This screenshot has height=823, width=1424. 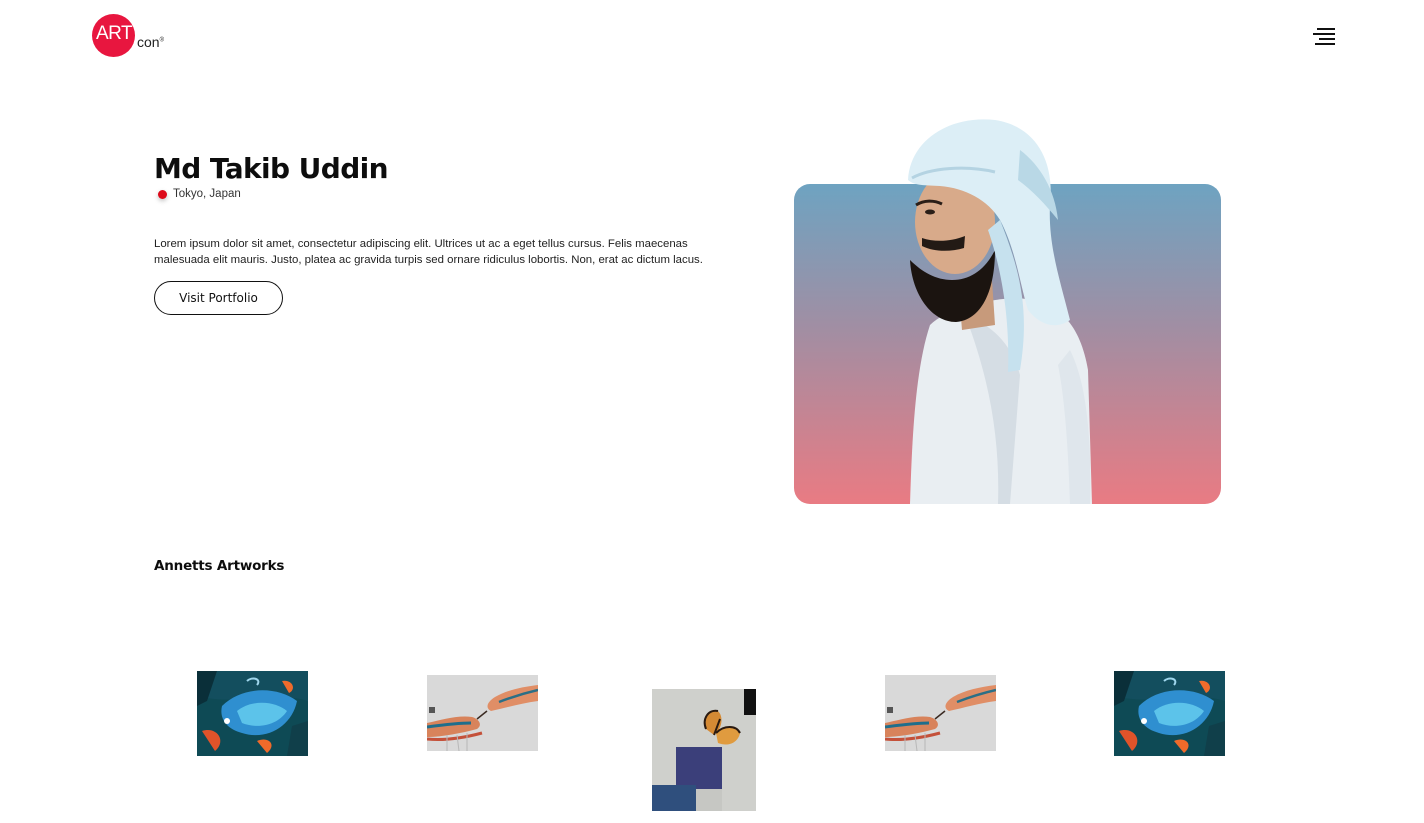 I want to click on visit-portfolio-button: Visit Portfolio, so click(x=218, y=298).